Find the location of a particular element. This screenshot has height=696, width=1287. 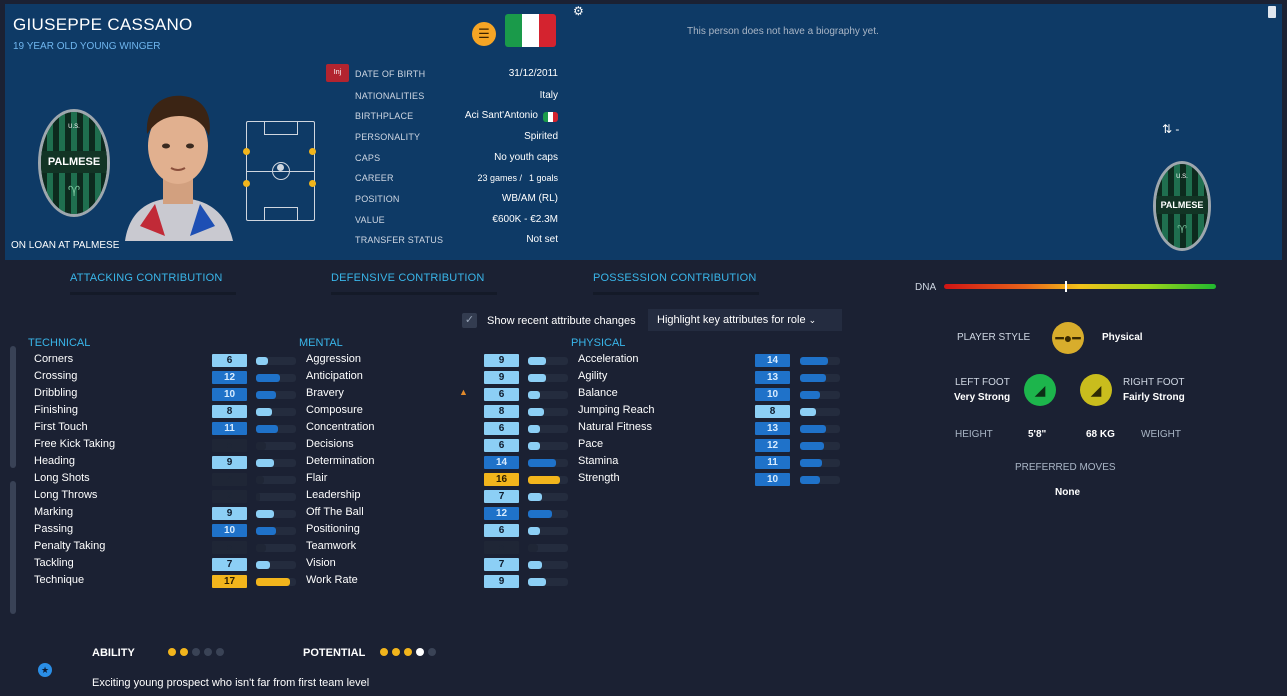

injury-badge: Inj is located at coordinates (337, 73).